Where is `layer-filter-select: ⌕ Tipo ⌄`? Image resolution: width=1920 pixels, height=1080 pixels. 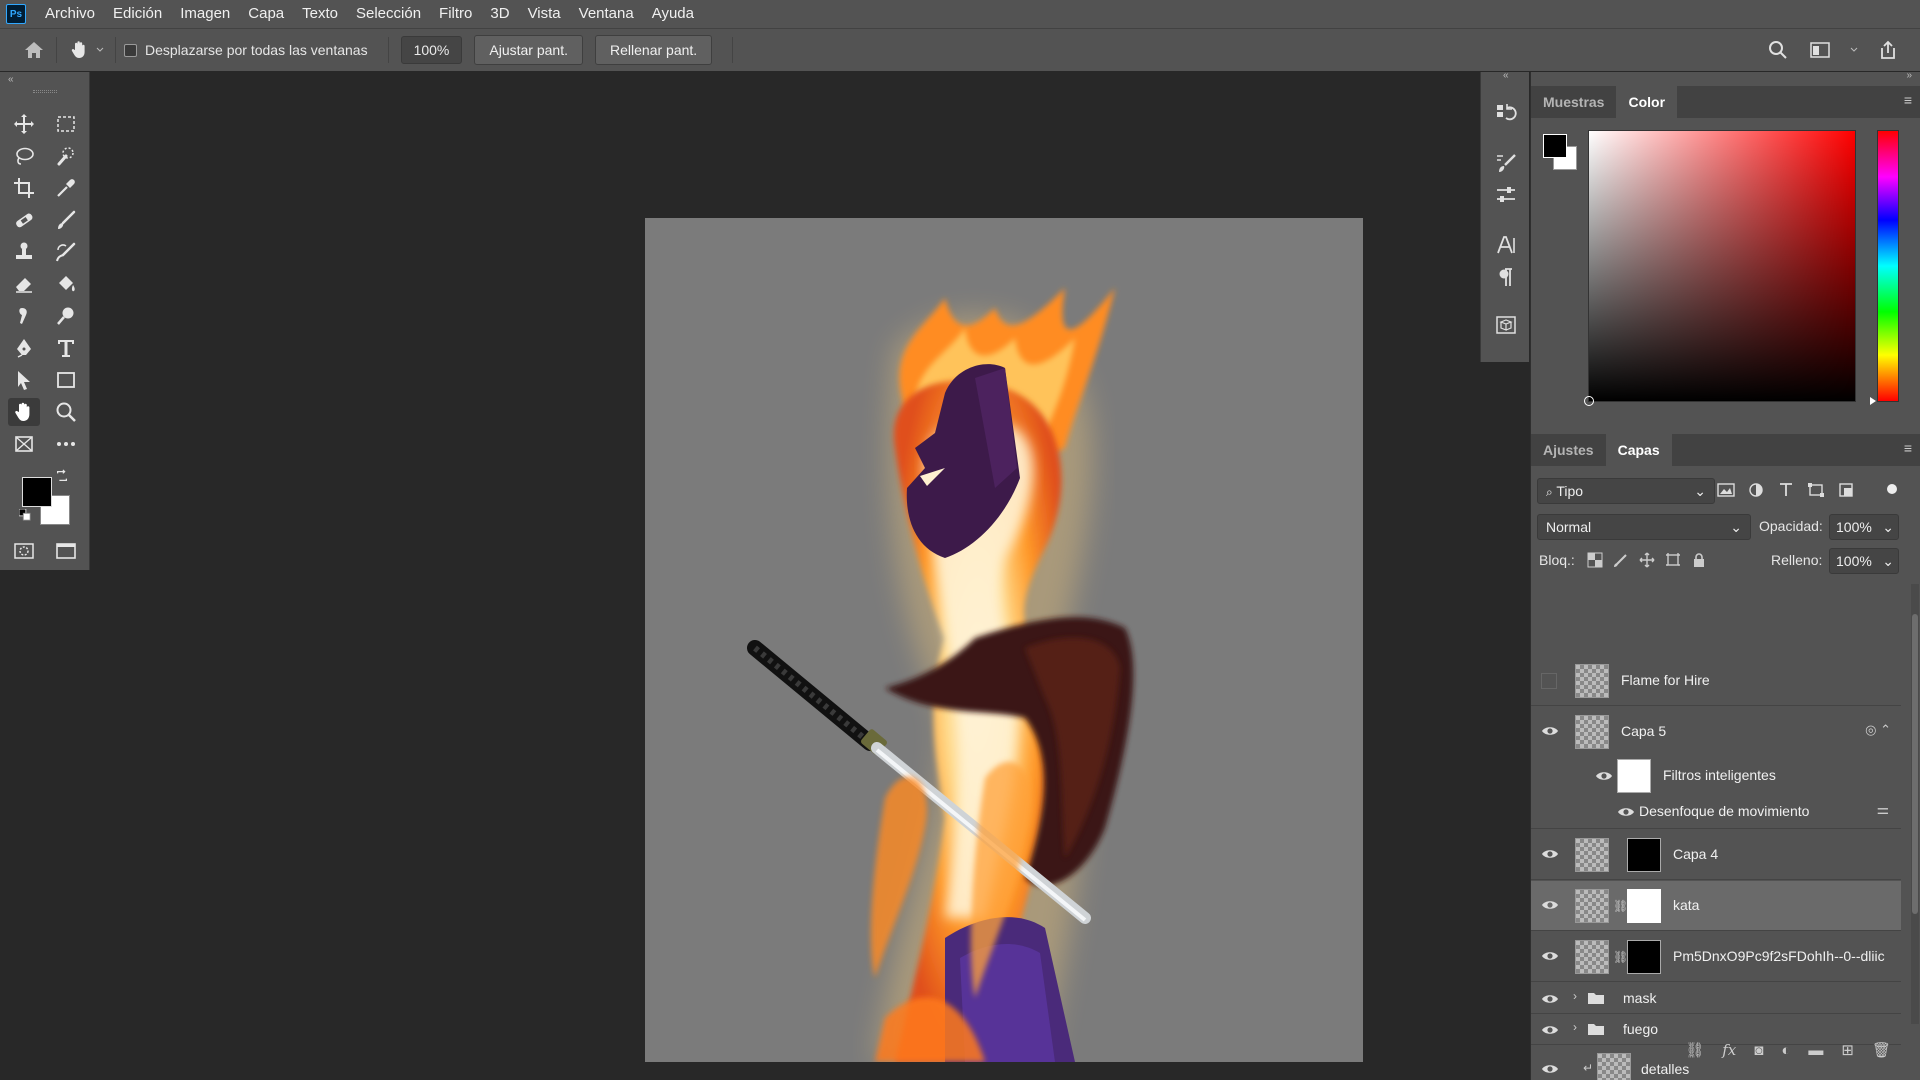
layer-filter-select: ⌕ Tipo ⌄ is located at coordinates (1626, 491).